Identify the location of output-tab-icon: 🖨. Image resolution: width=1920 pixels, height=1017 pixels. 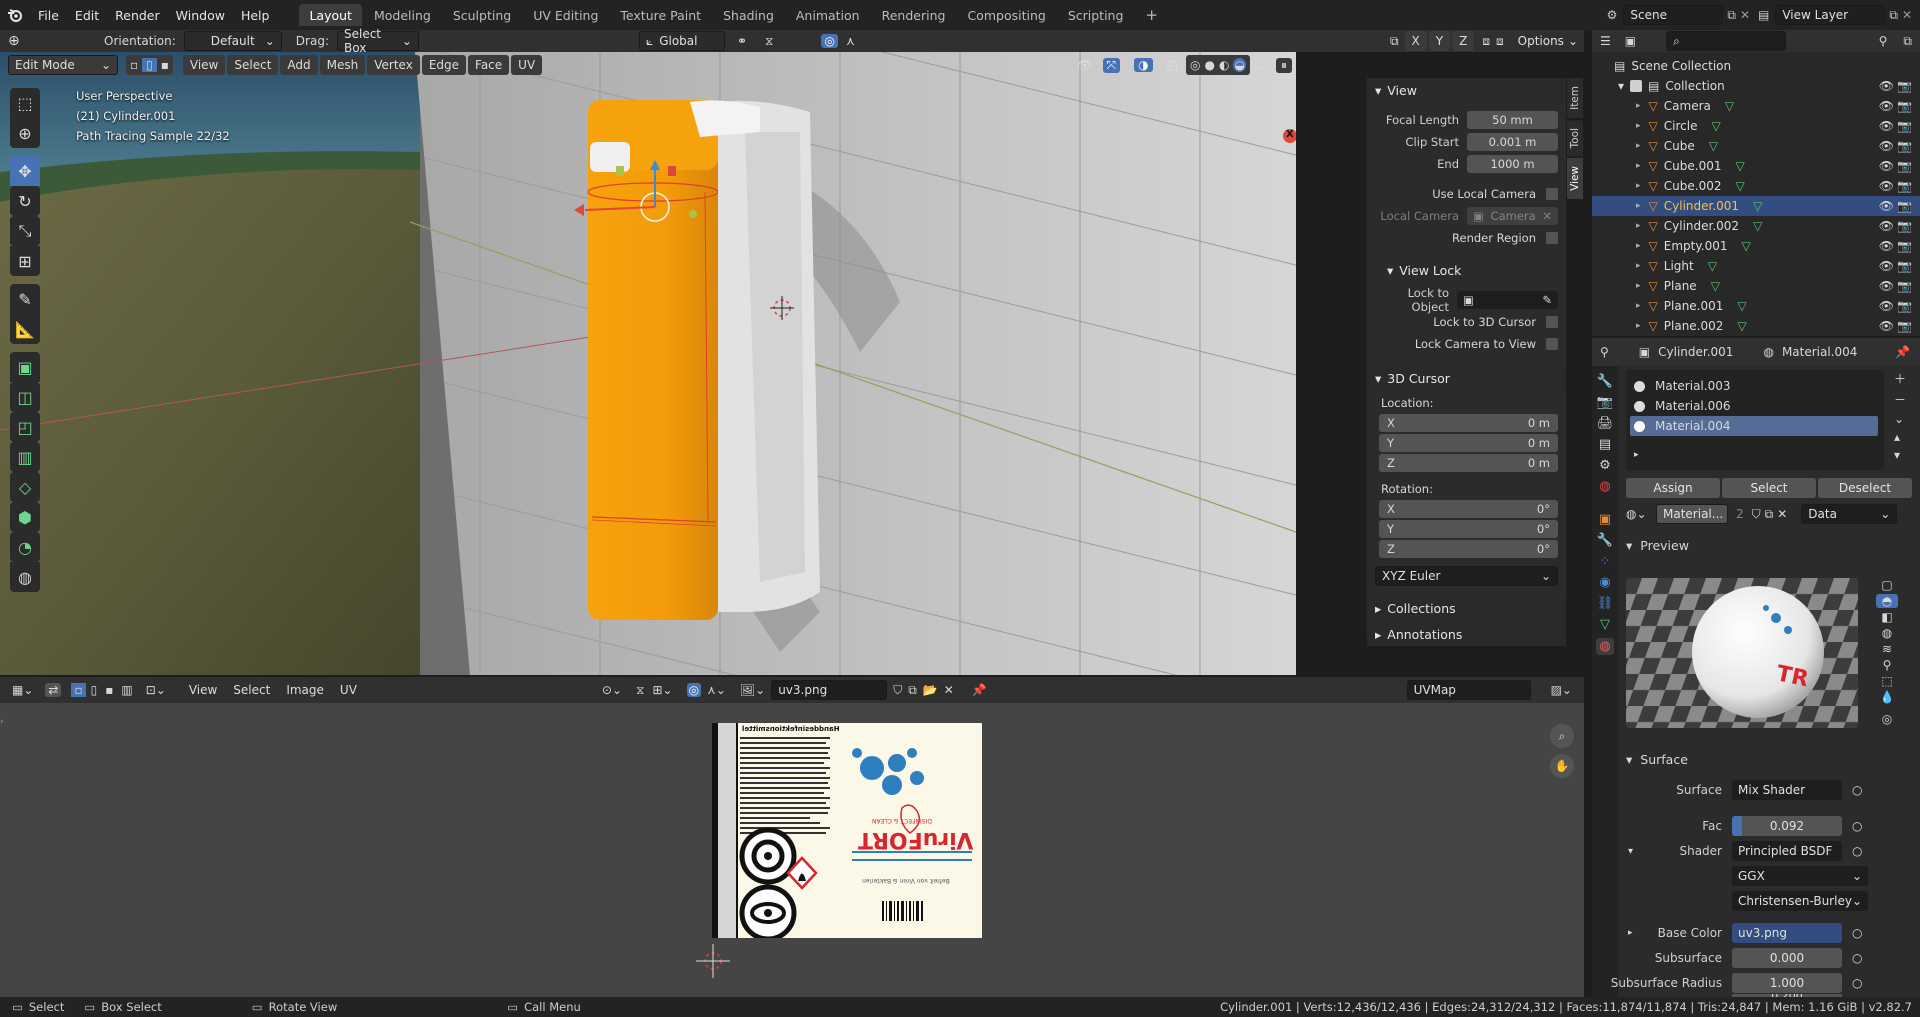
(1605, 423).